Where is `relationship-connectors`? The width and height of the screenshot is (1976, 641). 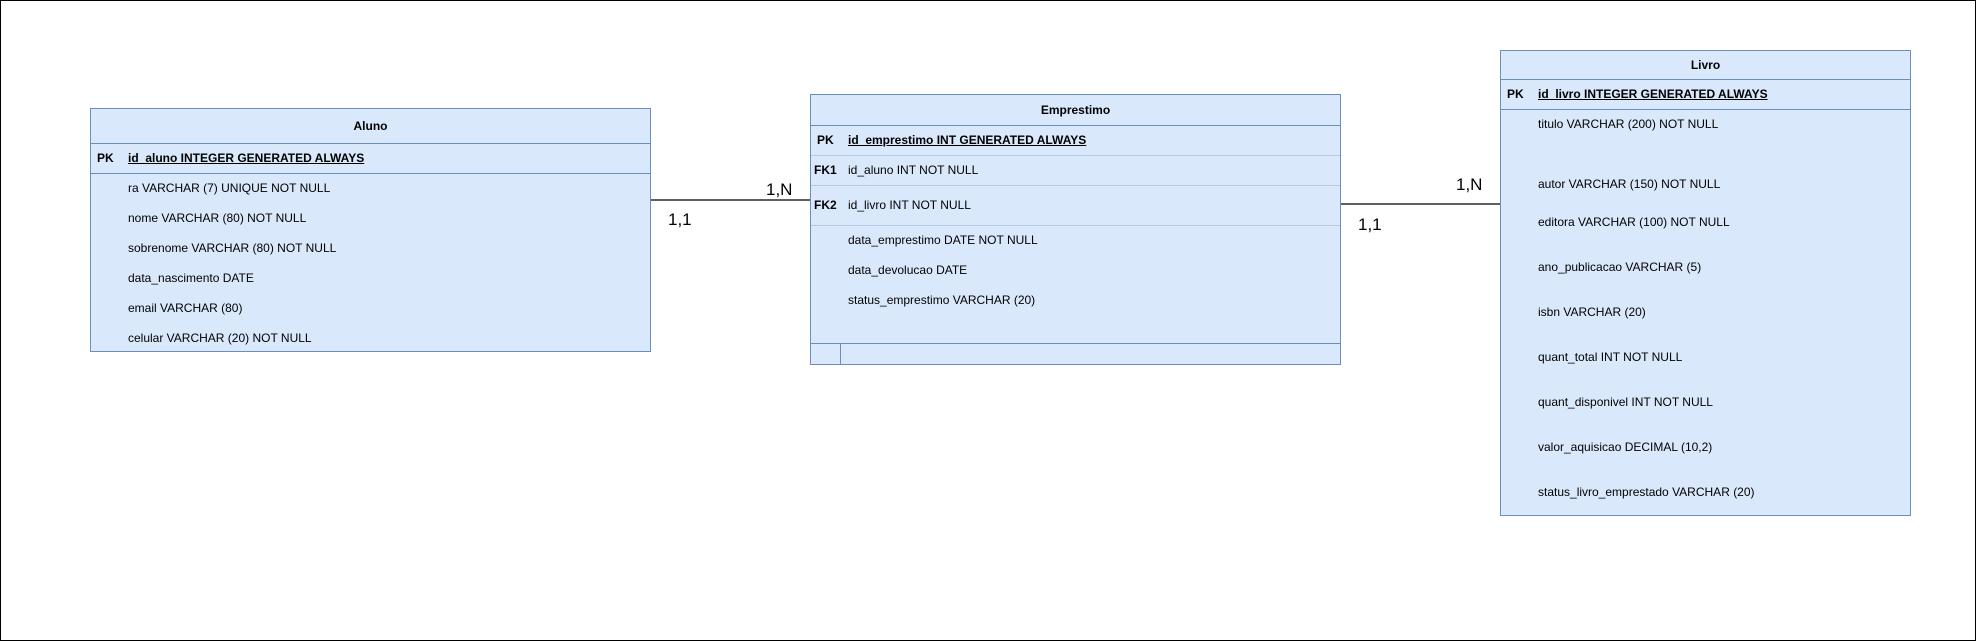
relationship-connectors is located at coordinates (1075, 202).